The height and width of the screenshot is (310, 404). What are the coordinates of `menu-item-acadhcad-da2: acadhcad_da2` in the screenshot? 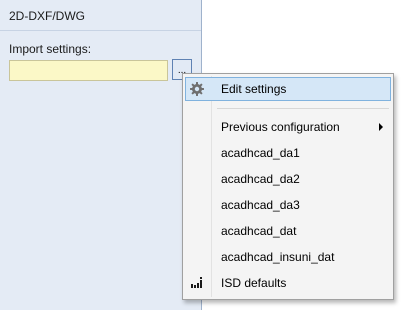 It's located at (288, 179).